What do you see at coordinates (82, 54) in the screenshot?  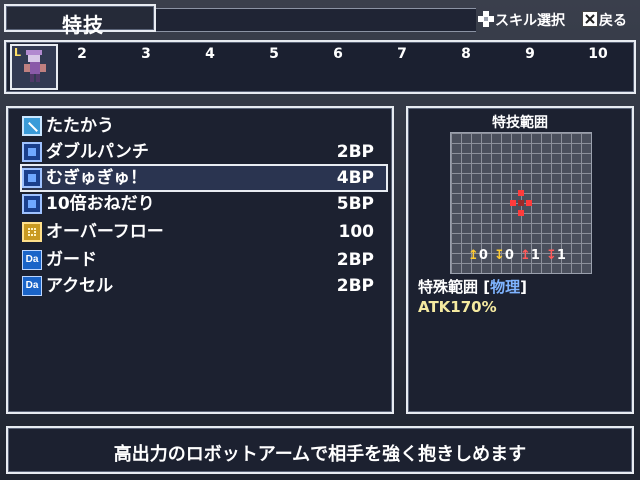 I see `turn-number: 2` at bounding box center [82, 54].